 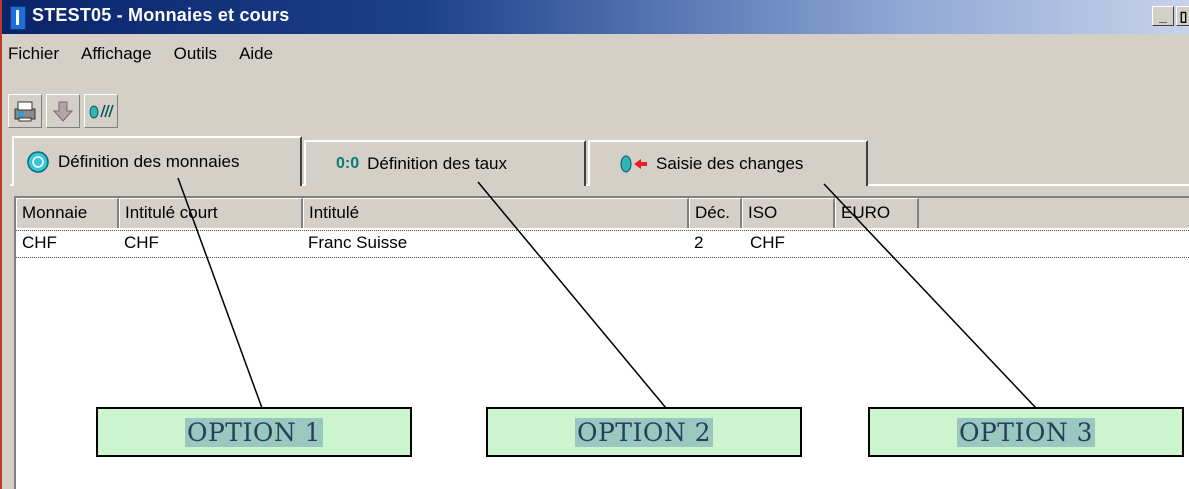 I want to click on callout-label: OPTION 3, so click(x=1026, y=432).